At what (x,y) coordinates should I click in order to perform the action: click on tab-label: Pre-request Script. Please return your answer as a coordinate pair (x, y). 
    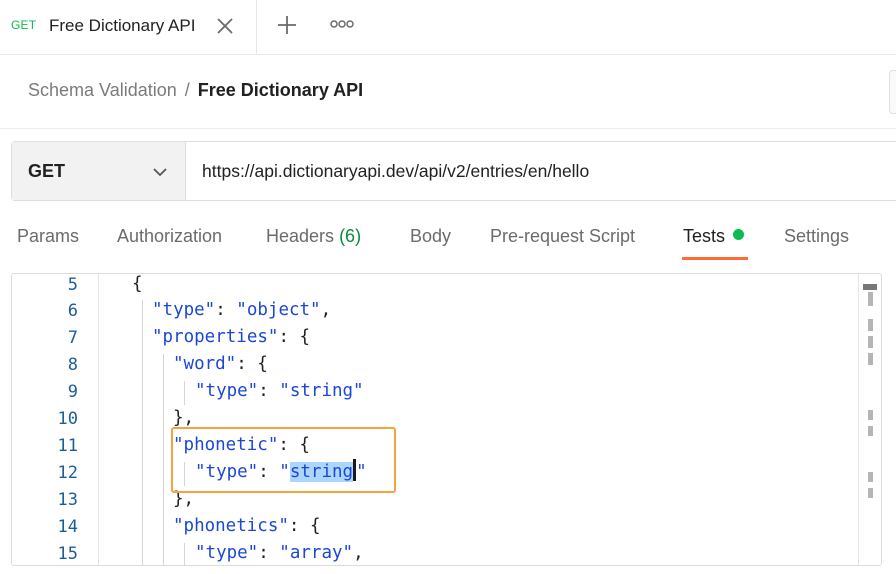
    Looking at the image, I should click on (563, 236).